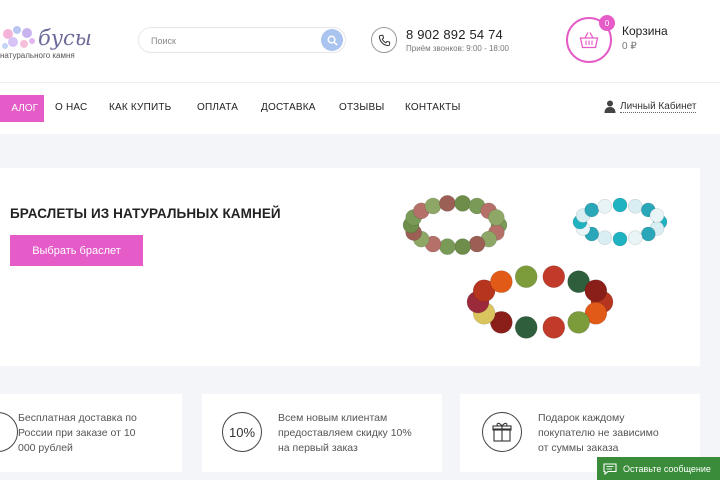 The height and width of the screenshot is (480, 720). Describe the element at coordinates (457, 48) in the screenshot. I see `call-hours: Приём звонков: 9:00 - 18:00` at that location.